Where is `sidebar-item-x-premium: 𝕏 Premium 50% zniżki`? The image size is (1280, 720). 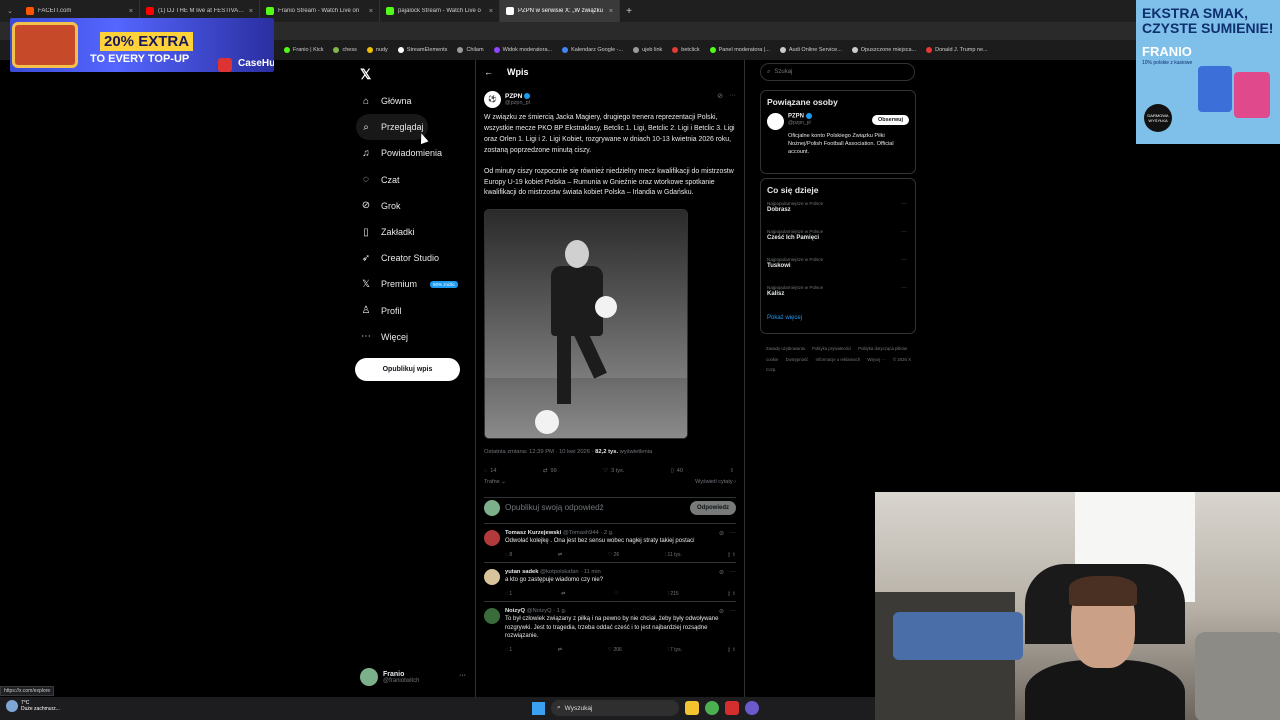 sidebar-item-x-premium: 𝕏 Premium 50% zniżki is located at coordinates (413, 284).